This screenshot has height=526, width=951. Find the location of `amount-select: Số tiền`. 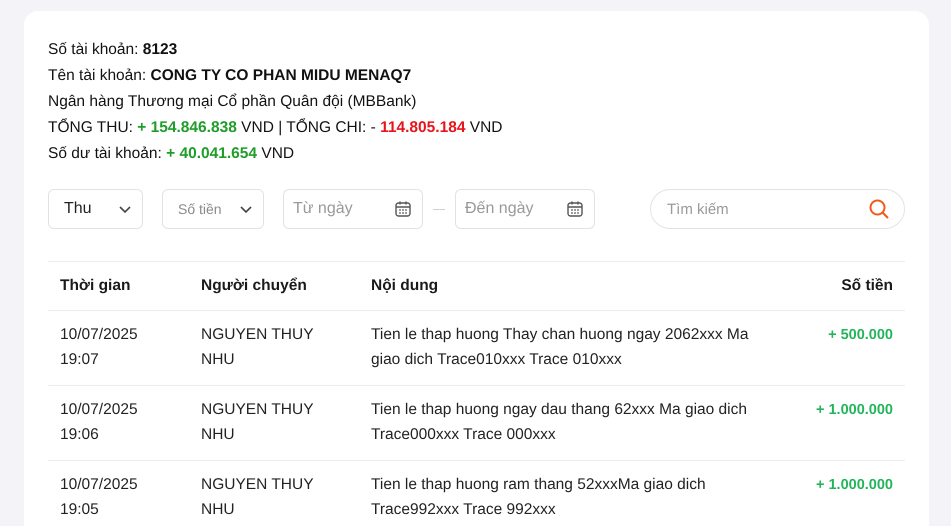

amount-select: Số tiền is located at coordinates (213, 209).